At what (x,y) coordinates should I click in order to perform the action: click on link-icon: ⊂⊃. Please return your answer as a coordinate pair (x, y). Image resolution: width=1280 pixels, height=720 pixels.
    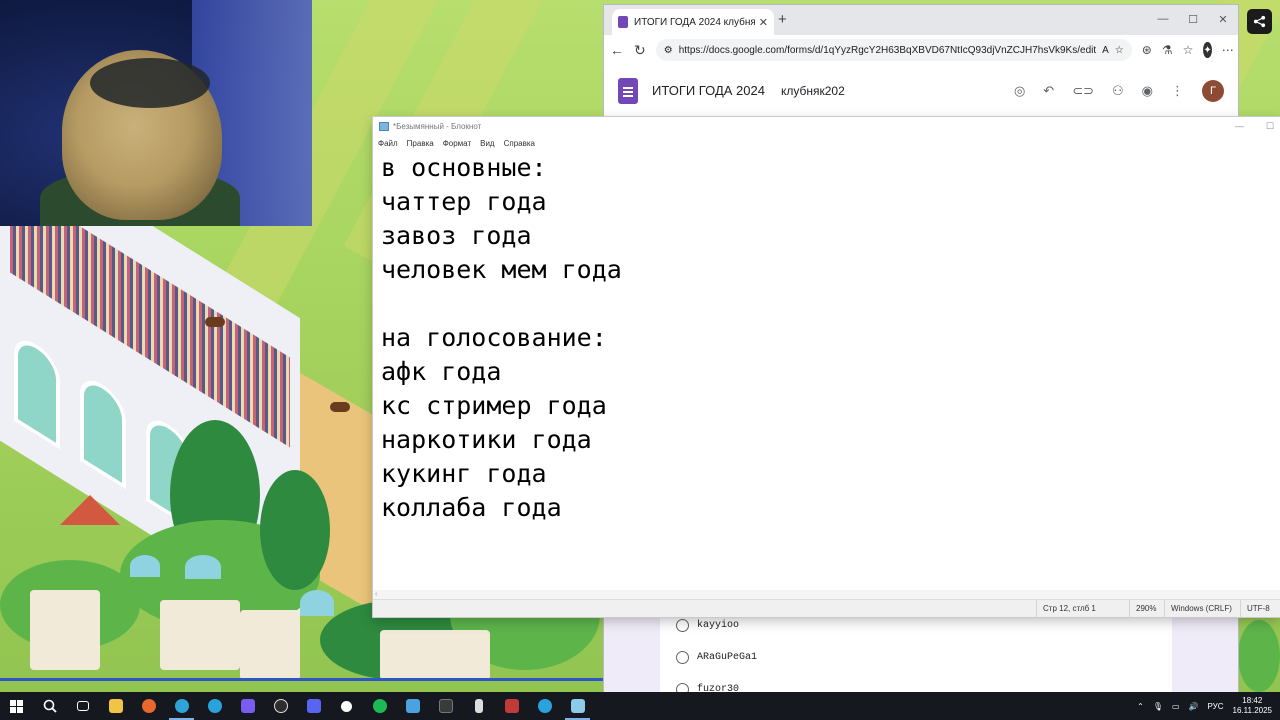
    Looking at the image, I should click on (1083, 91).